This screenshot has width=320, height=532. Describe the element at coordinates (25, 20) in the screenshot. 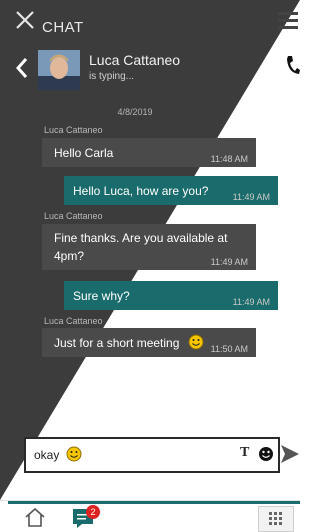

I see `close-icon` at that location.